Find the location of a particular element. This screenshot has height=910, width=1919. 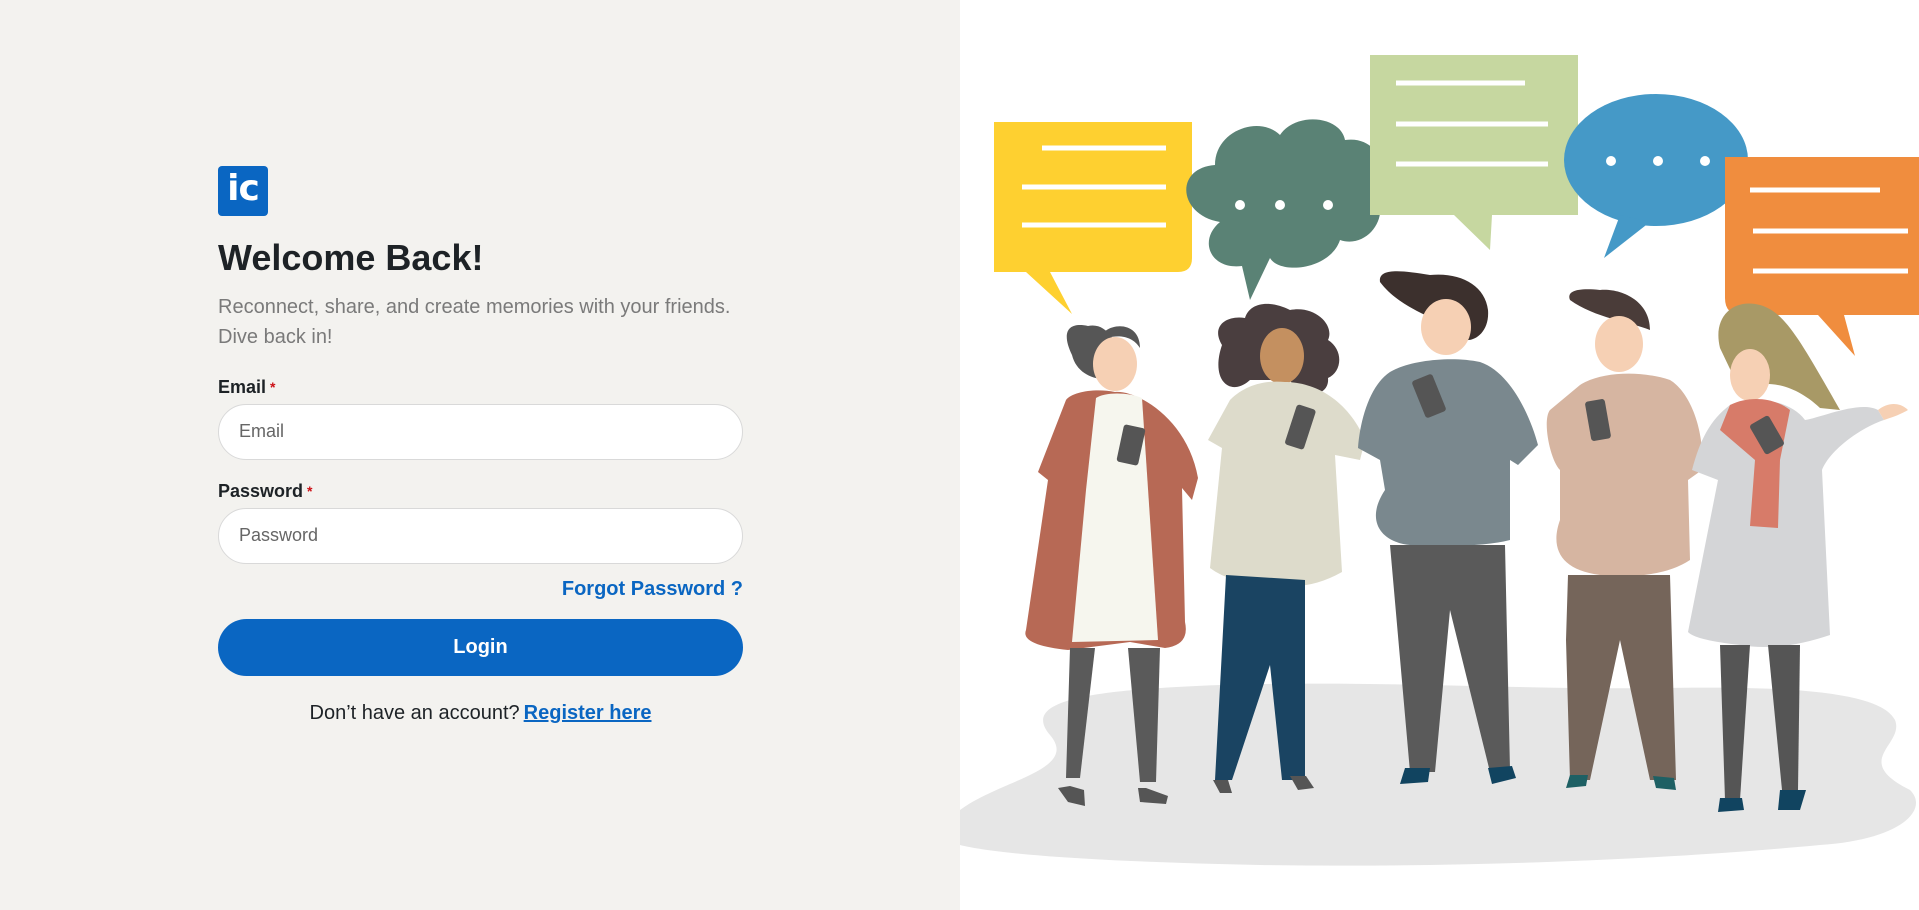

email-label: Email * is located at coordinates (480, 387).